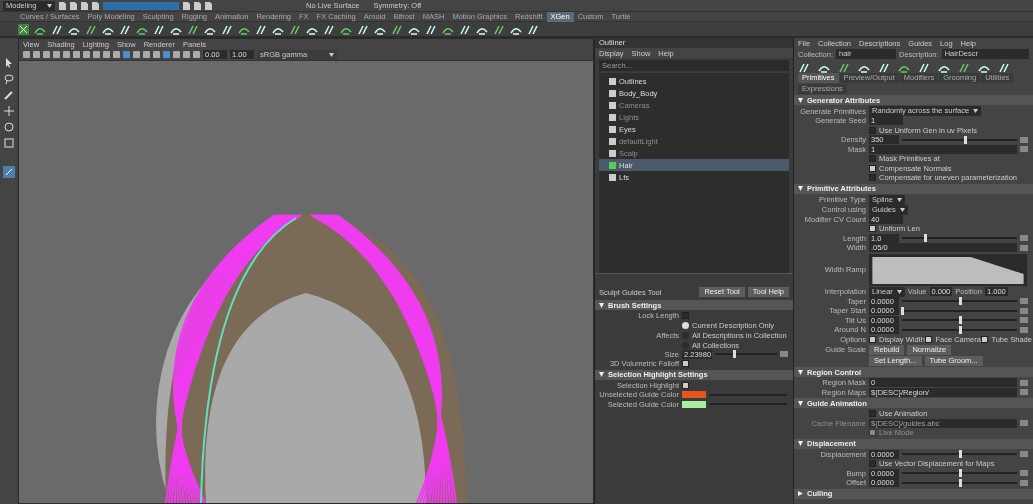 Image resolution: width=1033 pixels, height=504 pixels. What do you see at coordinates (9, 111) in the screenshot?
I see `move-icon` at bounding box center [9, 111].